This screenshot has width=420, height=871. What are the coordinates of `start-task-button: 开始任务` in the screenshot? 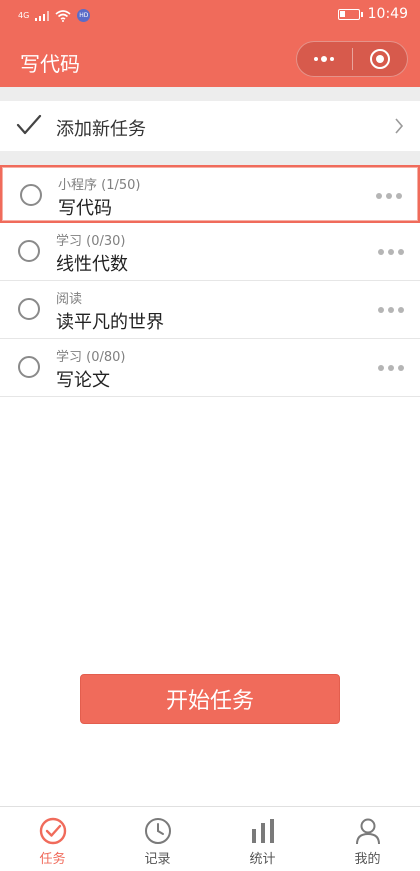 It's located at (210, 699).